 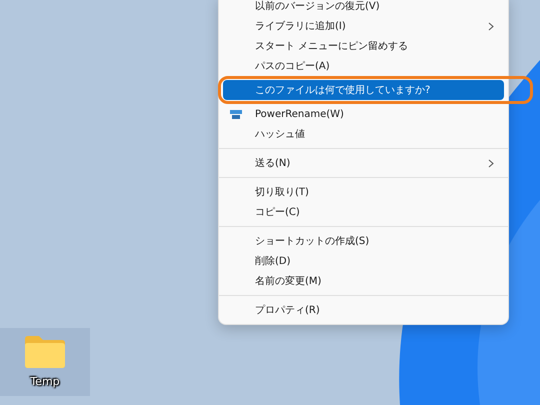 What do you see at coordinates (363, 114) in the screenshot?
I see `menu-item: PowerRename(W)` at bounding box center [363, 114].